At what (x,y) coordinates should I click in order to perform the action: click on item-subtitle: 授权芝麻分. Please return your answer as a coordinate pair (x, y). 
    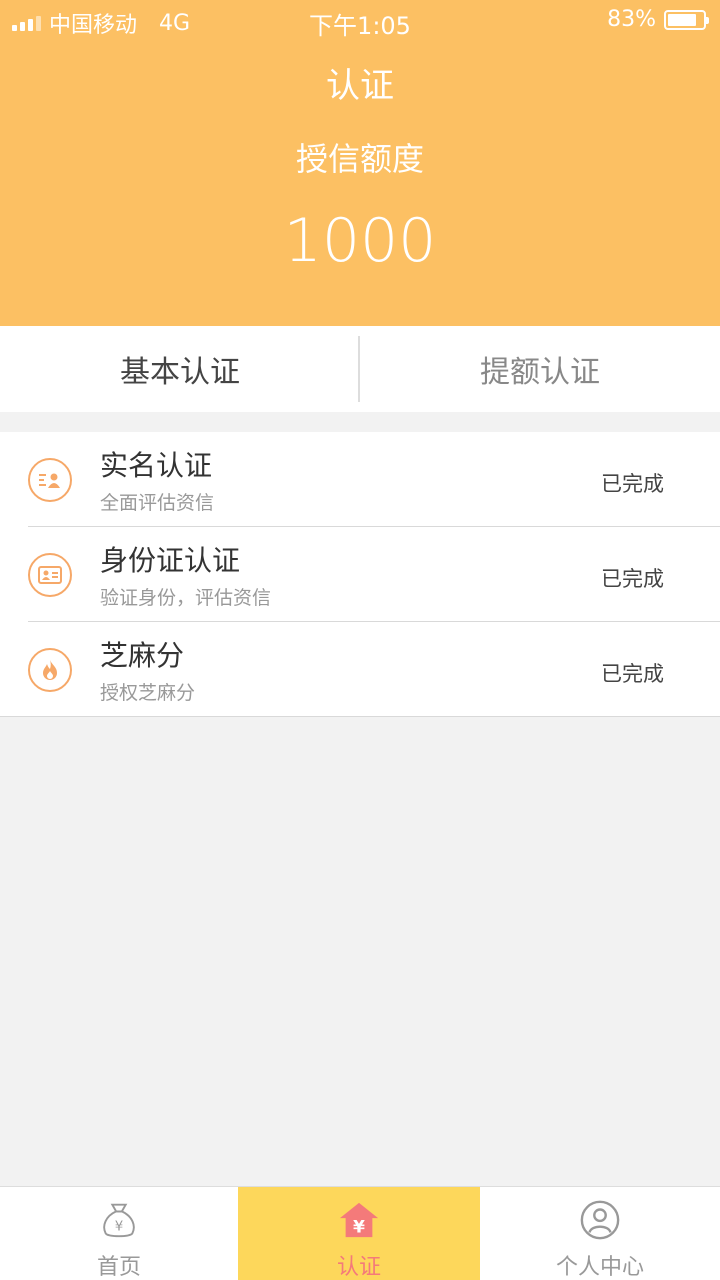
    Looking at the image, I should click on (148, 693).